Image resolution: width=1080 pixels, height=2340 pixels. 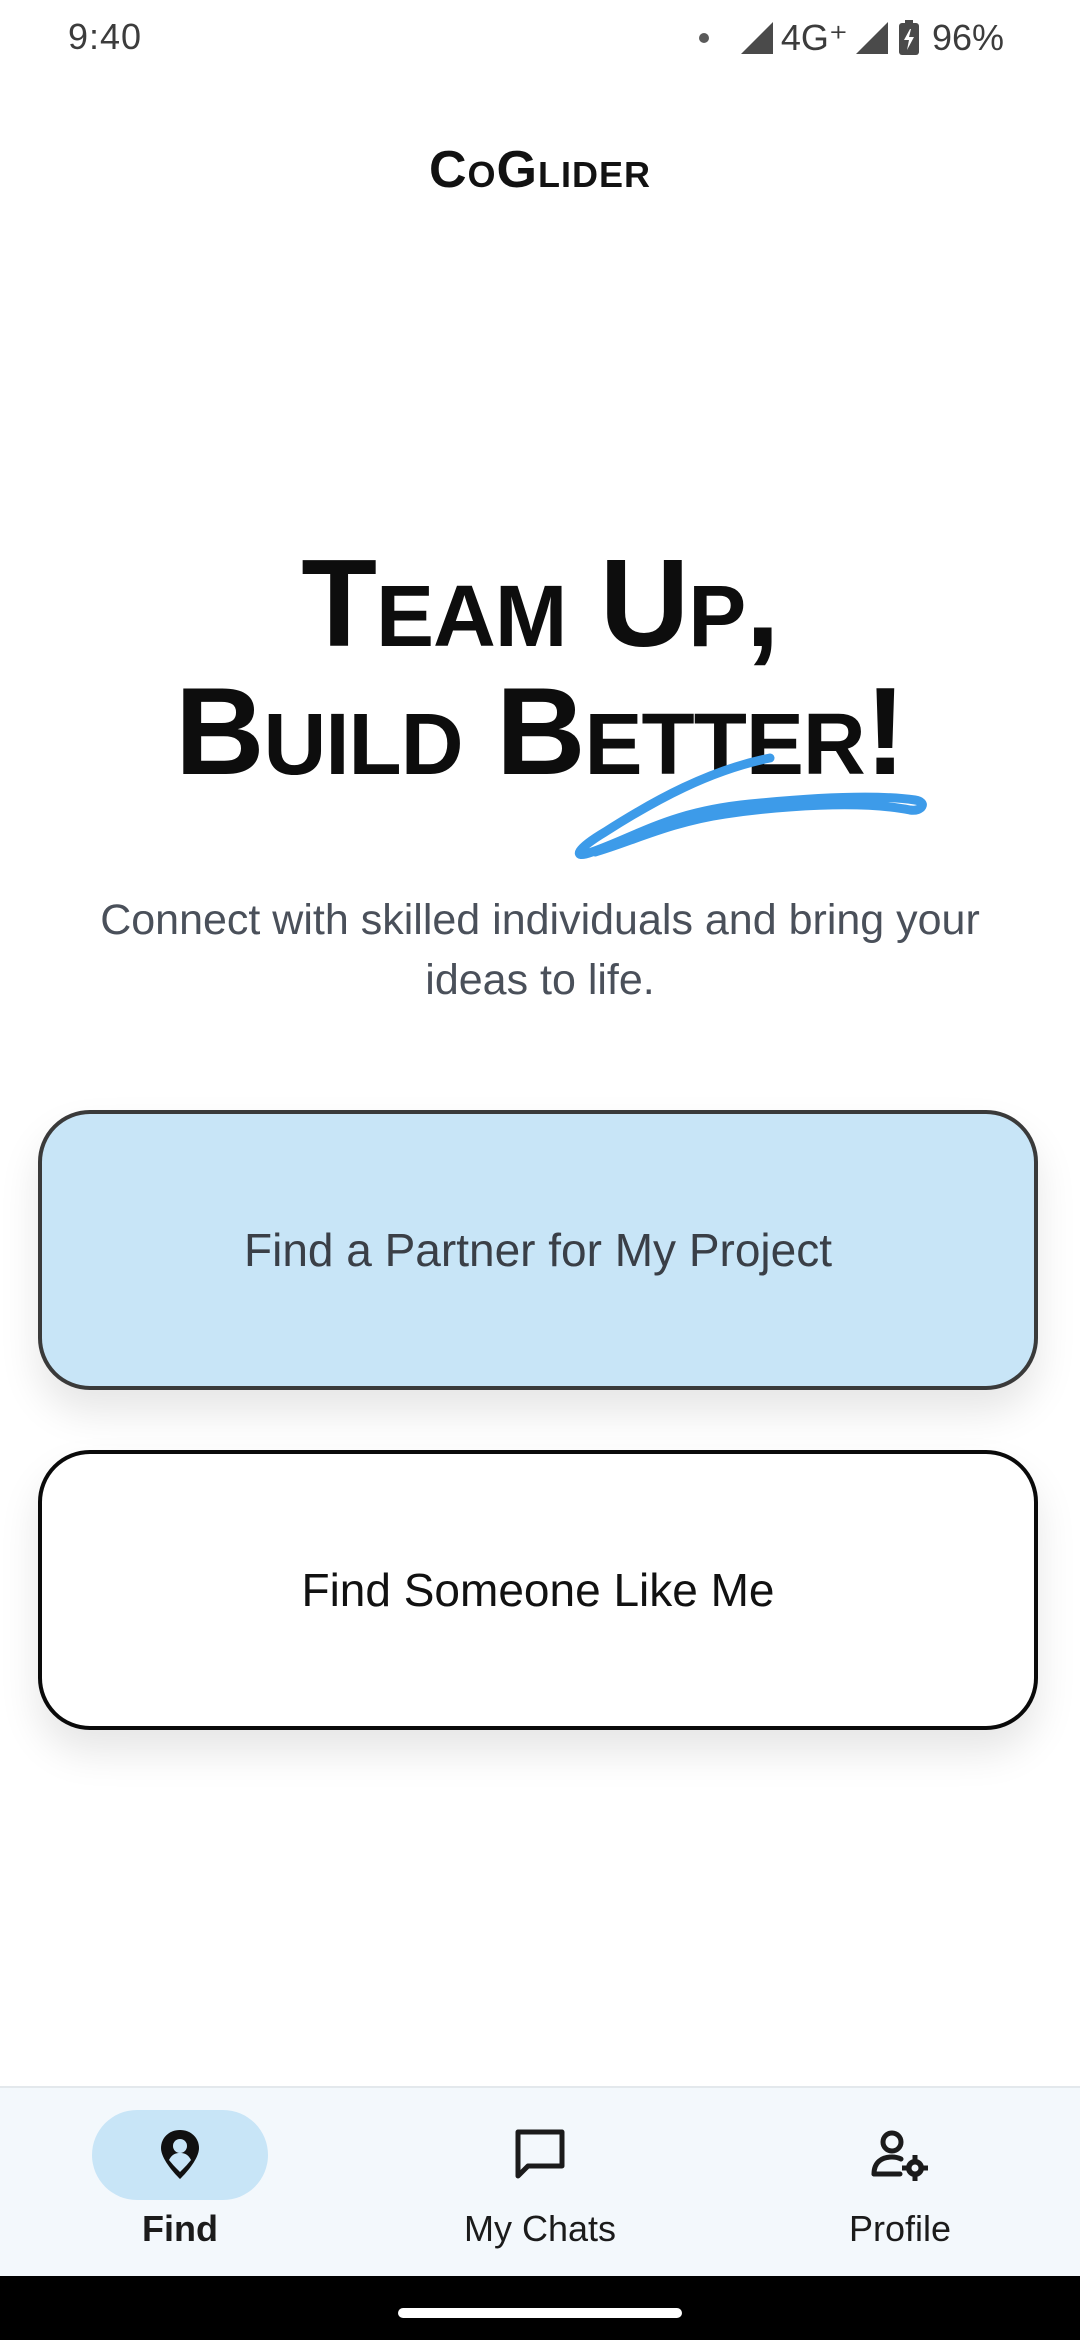 I want to click on status-time: 9:40, so click(x=105, y=36).